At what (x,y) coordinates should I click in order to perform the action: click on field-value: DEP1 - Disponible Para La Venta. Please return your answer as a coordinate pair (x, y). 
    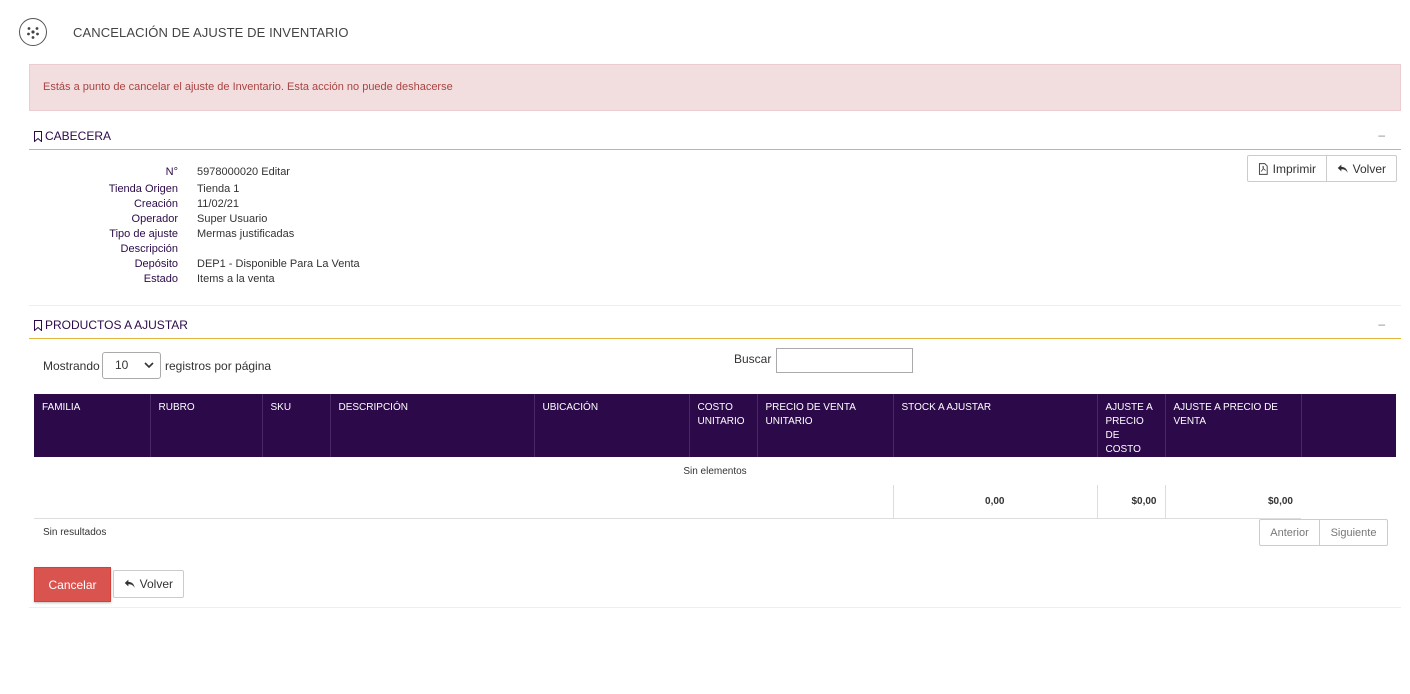
    Looking at the image, I should click on (278, 264).